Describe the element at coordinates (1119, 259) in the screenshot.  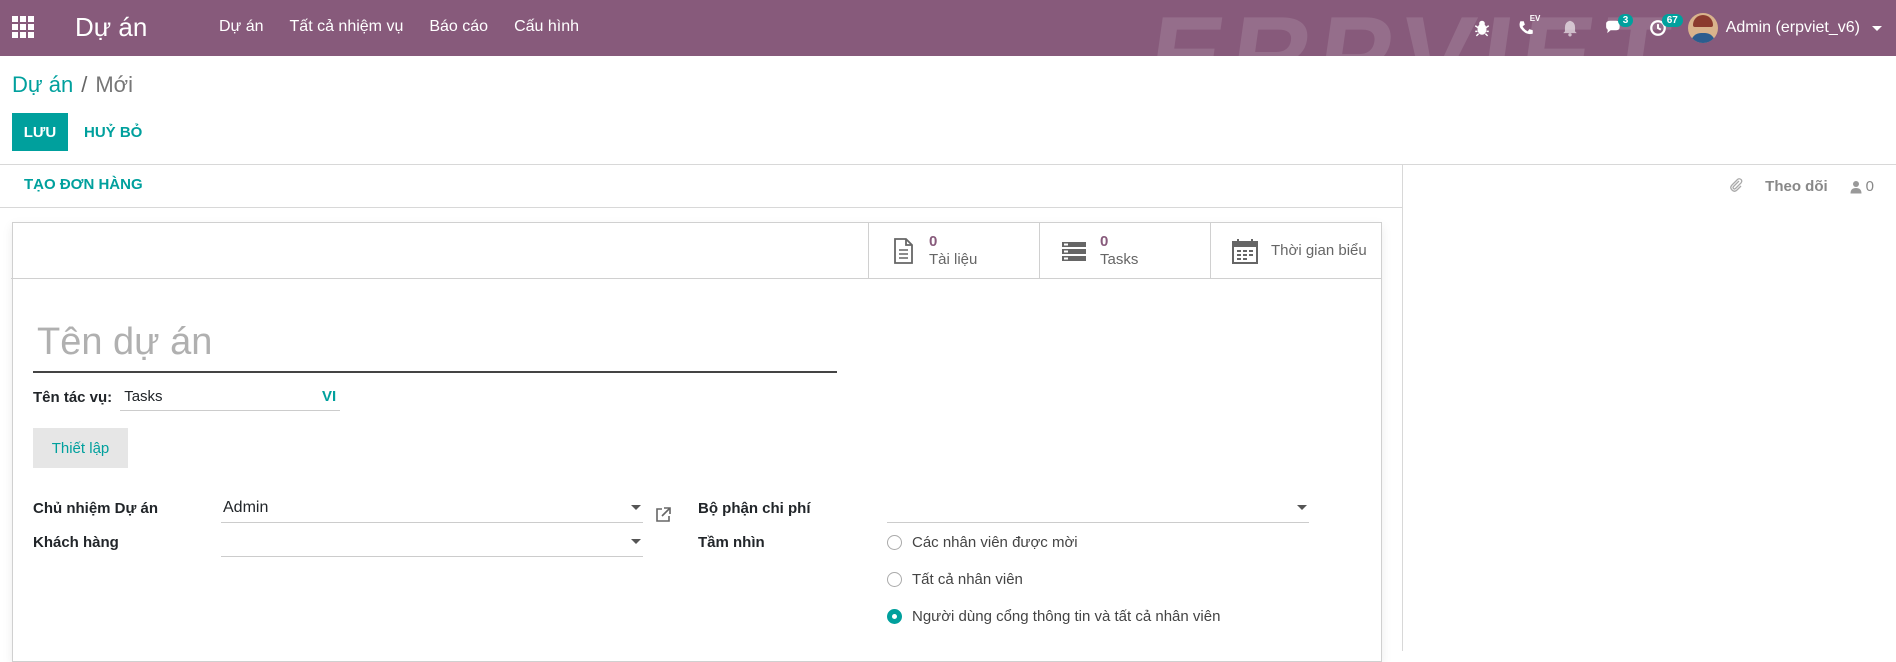
I see `tasks-label: Tasks` at that location.